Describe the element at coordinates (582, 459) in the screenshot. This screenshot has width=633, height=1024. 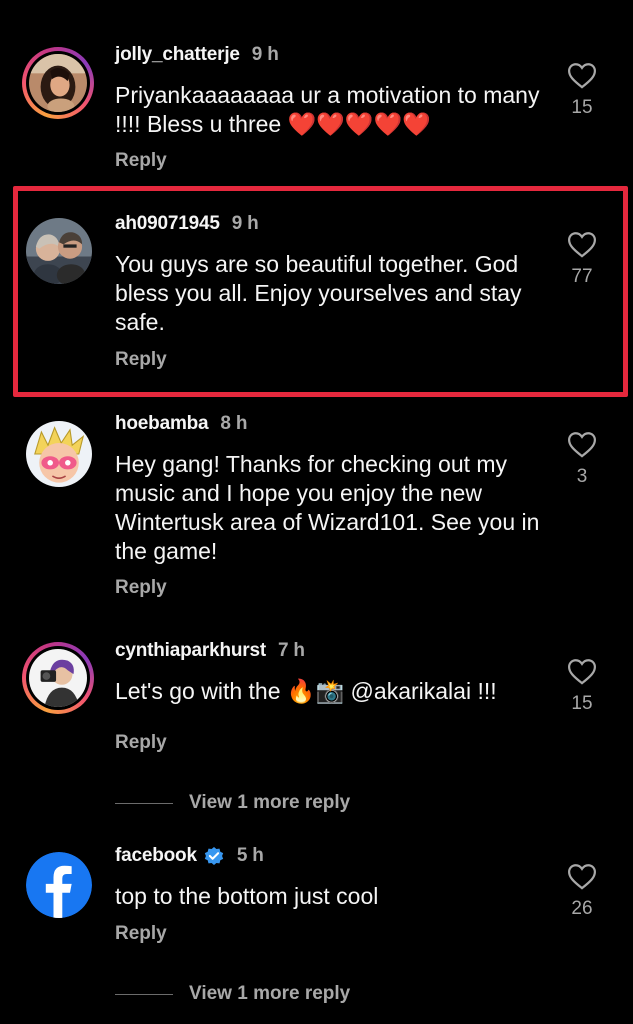
I see `like-button: 3` at that location.